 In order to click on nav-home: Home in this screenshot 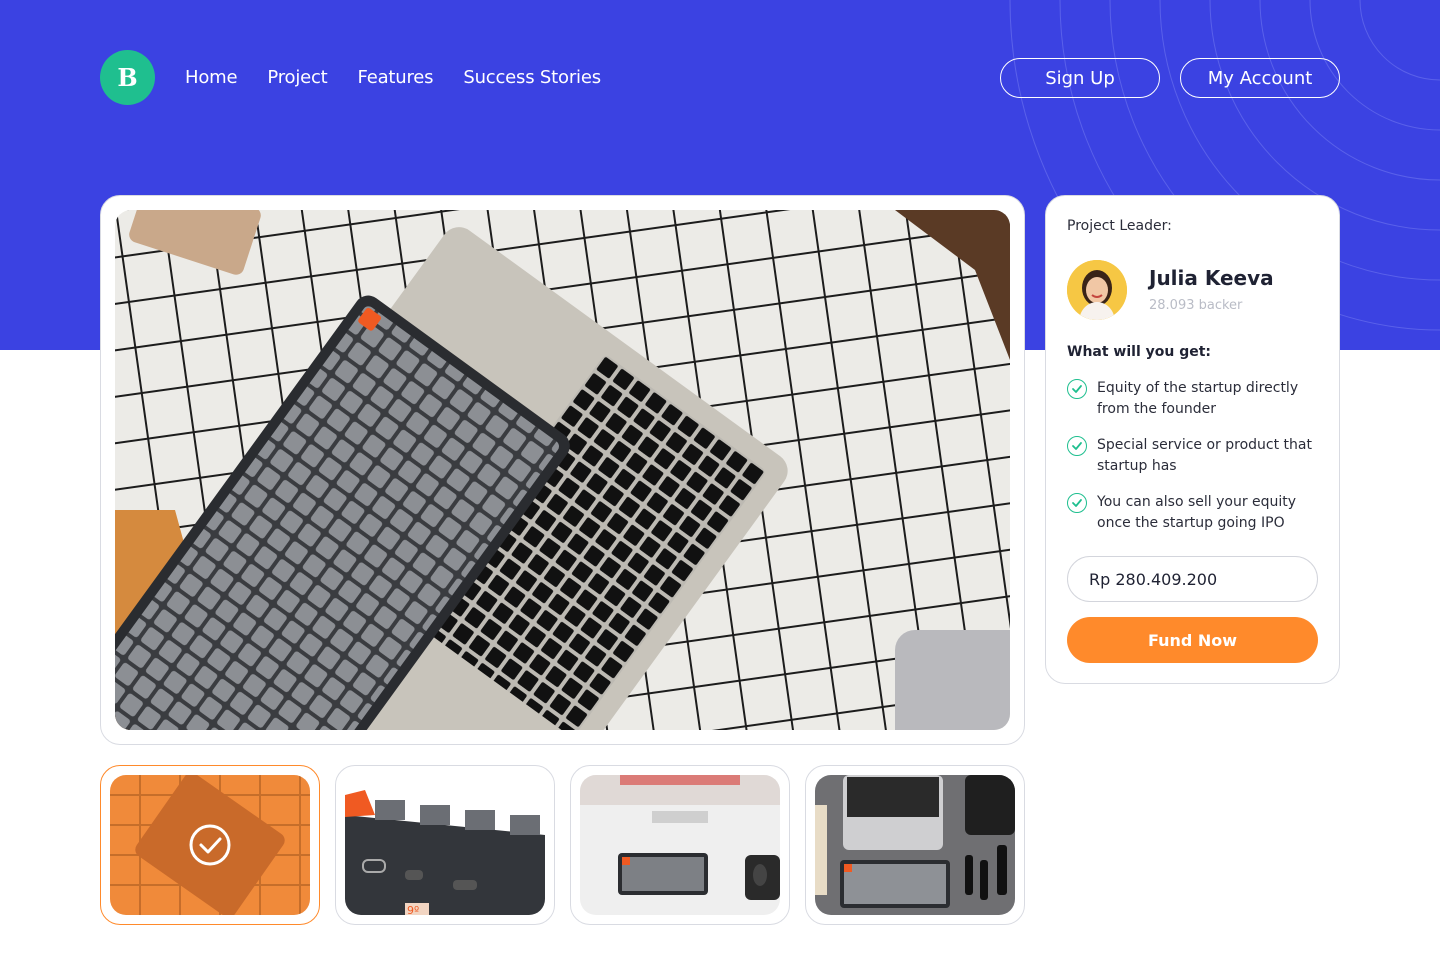, I will do `click(211, 78)`.